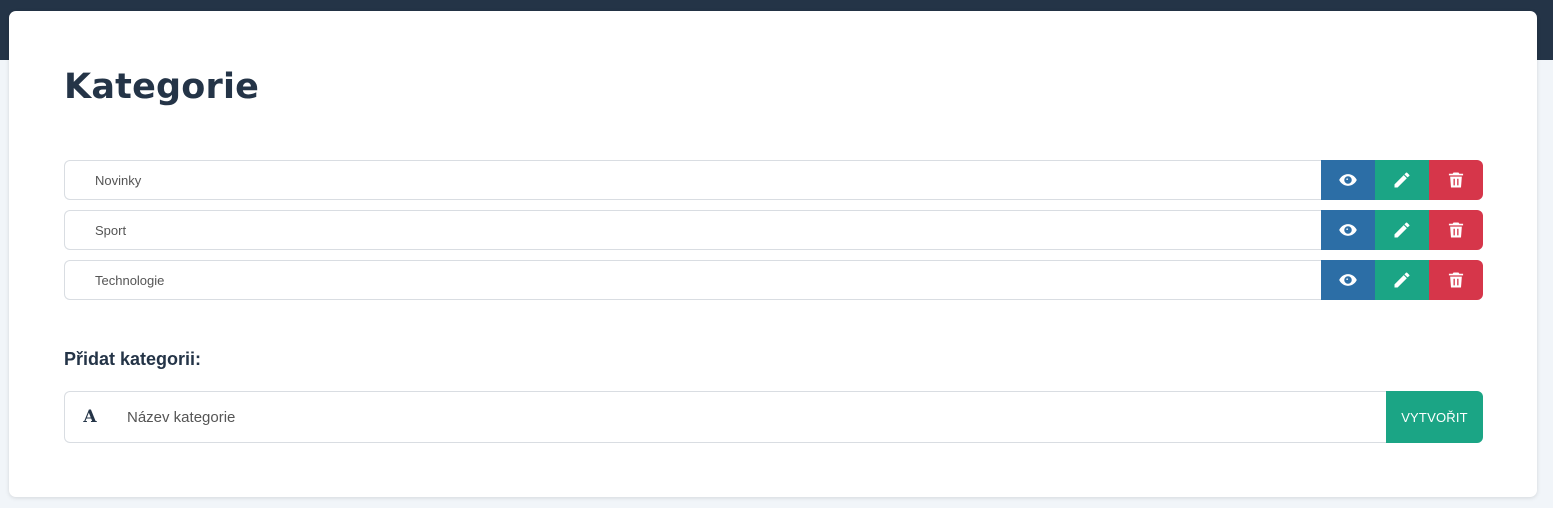 The width and height of the screenshot is (1553, 508). I want to click on category-name-field: A, so click(725, 417).